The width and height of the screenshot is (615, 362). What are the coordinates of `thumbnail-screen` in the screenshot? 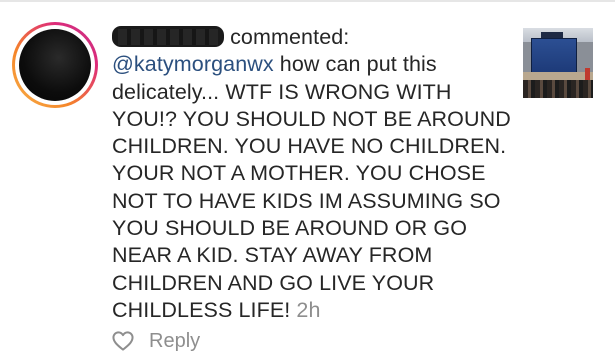 It's located at (554, 56).